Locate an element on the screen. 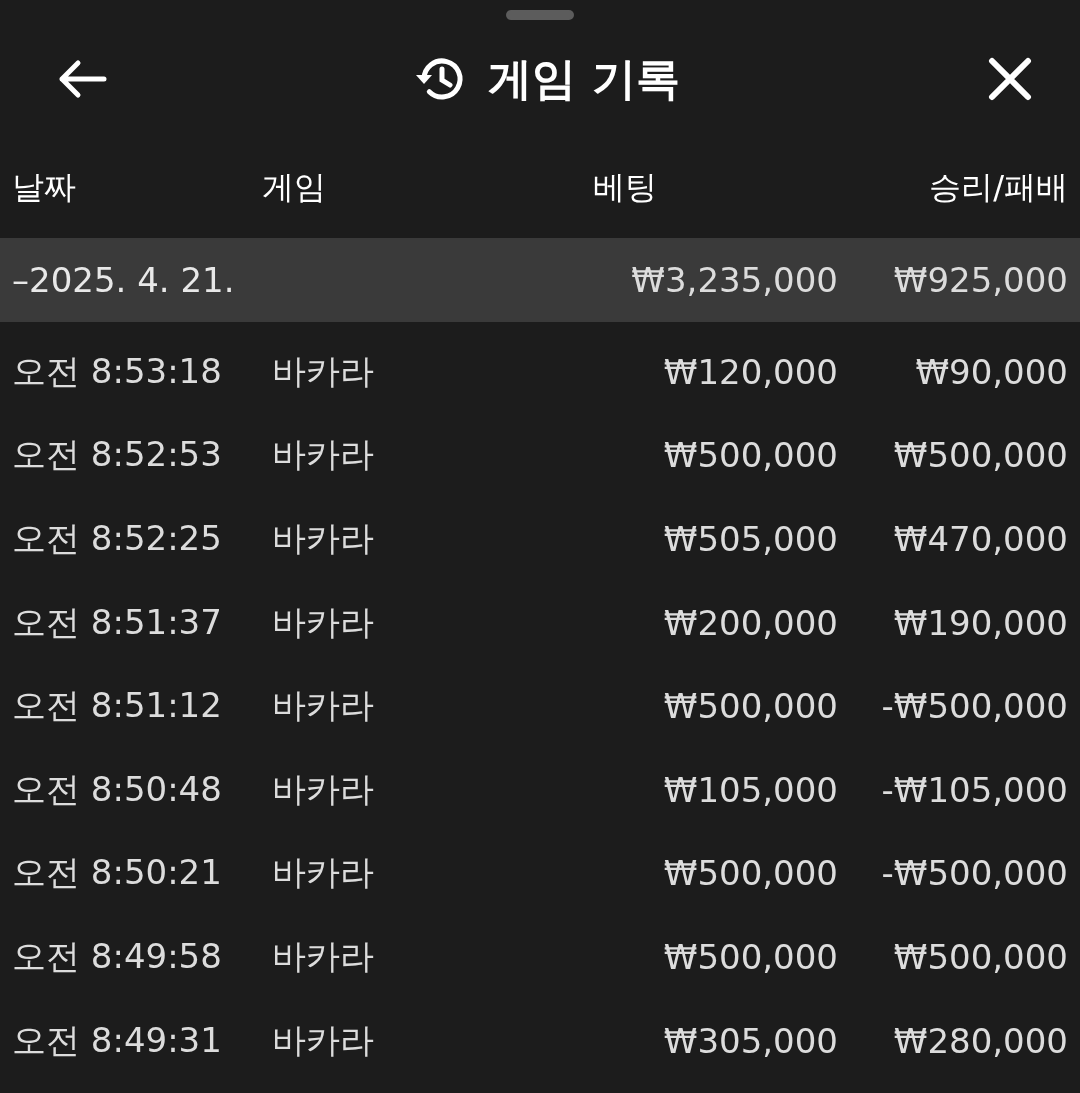  bet-cell-text: ₩120,000 is located at coordinates (750, 371).